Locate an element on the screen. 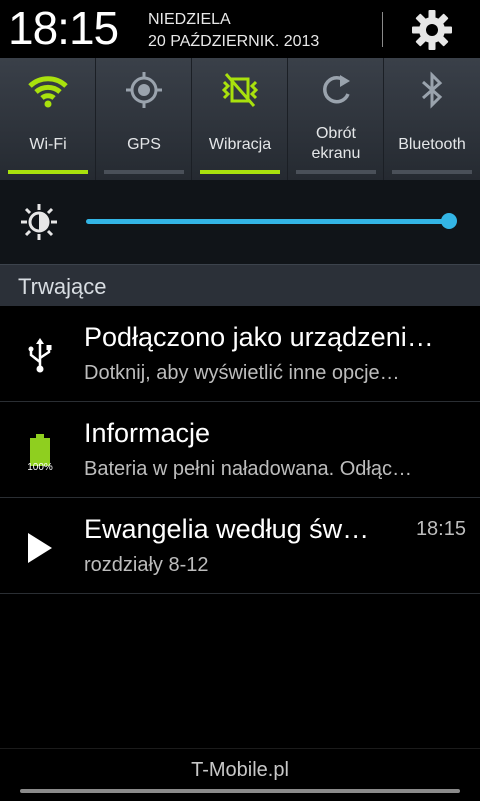 This screenshot has width=480, height=801. footer: T-Mobile.pl is located at coordinates (240, 774).